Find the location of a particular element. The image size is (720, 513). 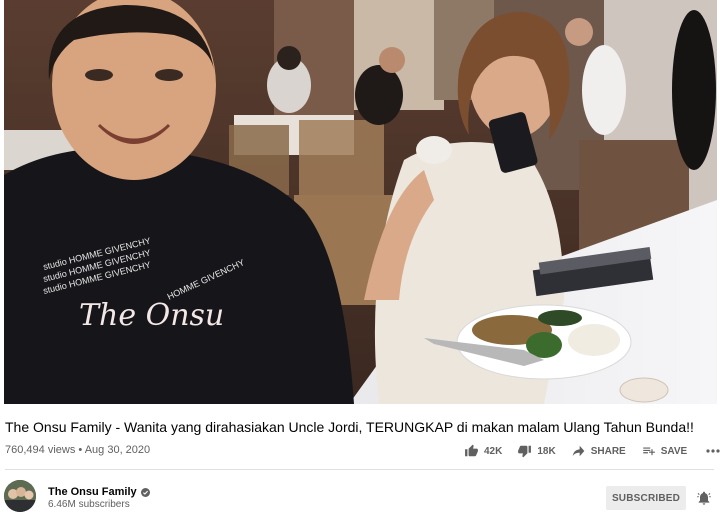

publish-date: Aug 30, 2020 is located at coordinates (117, 450).